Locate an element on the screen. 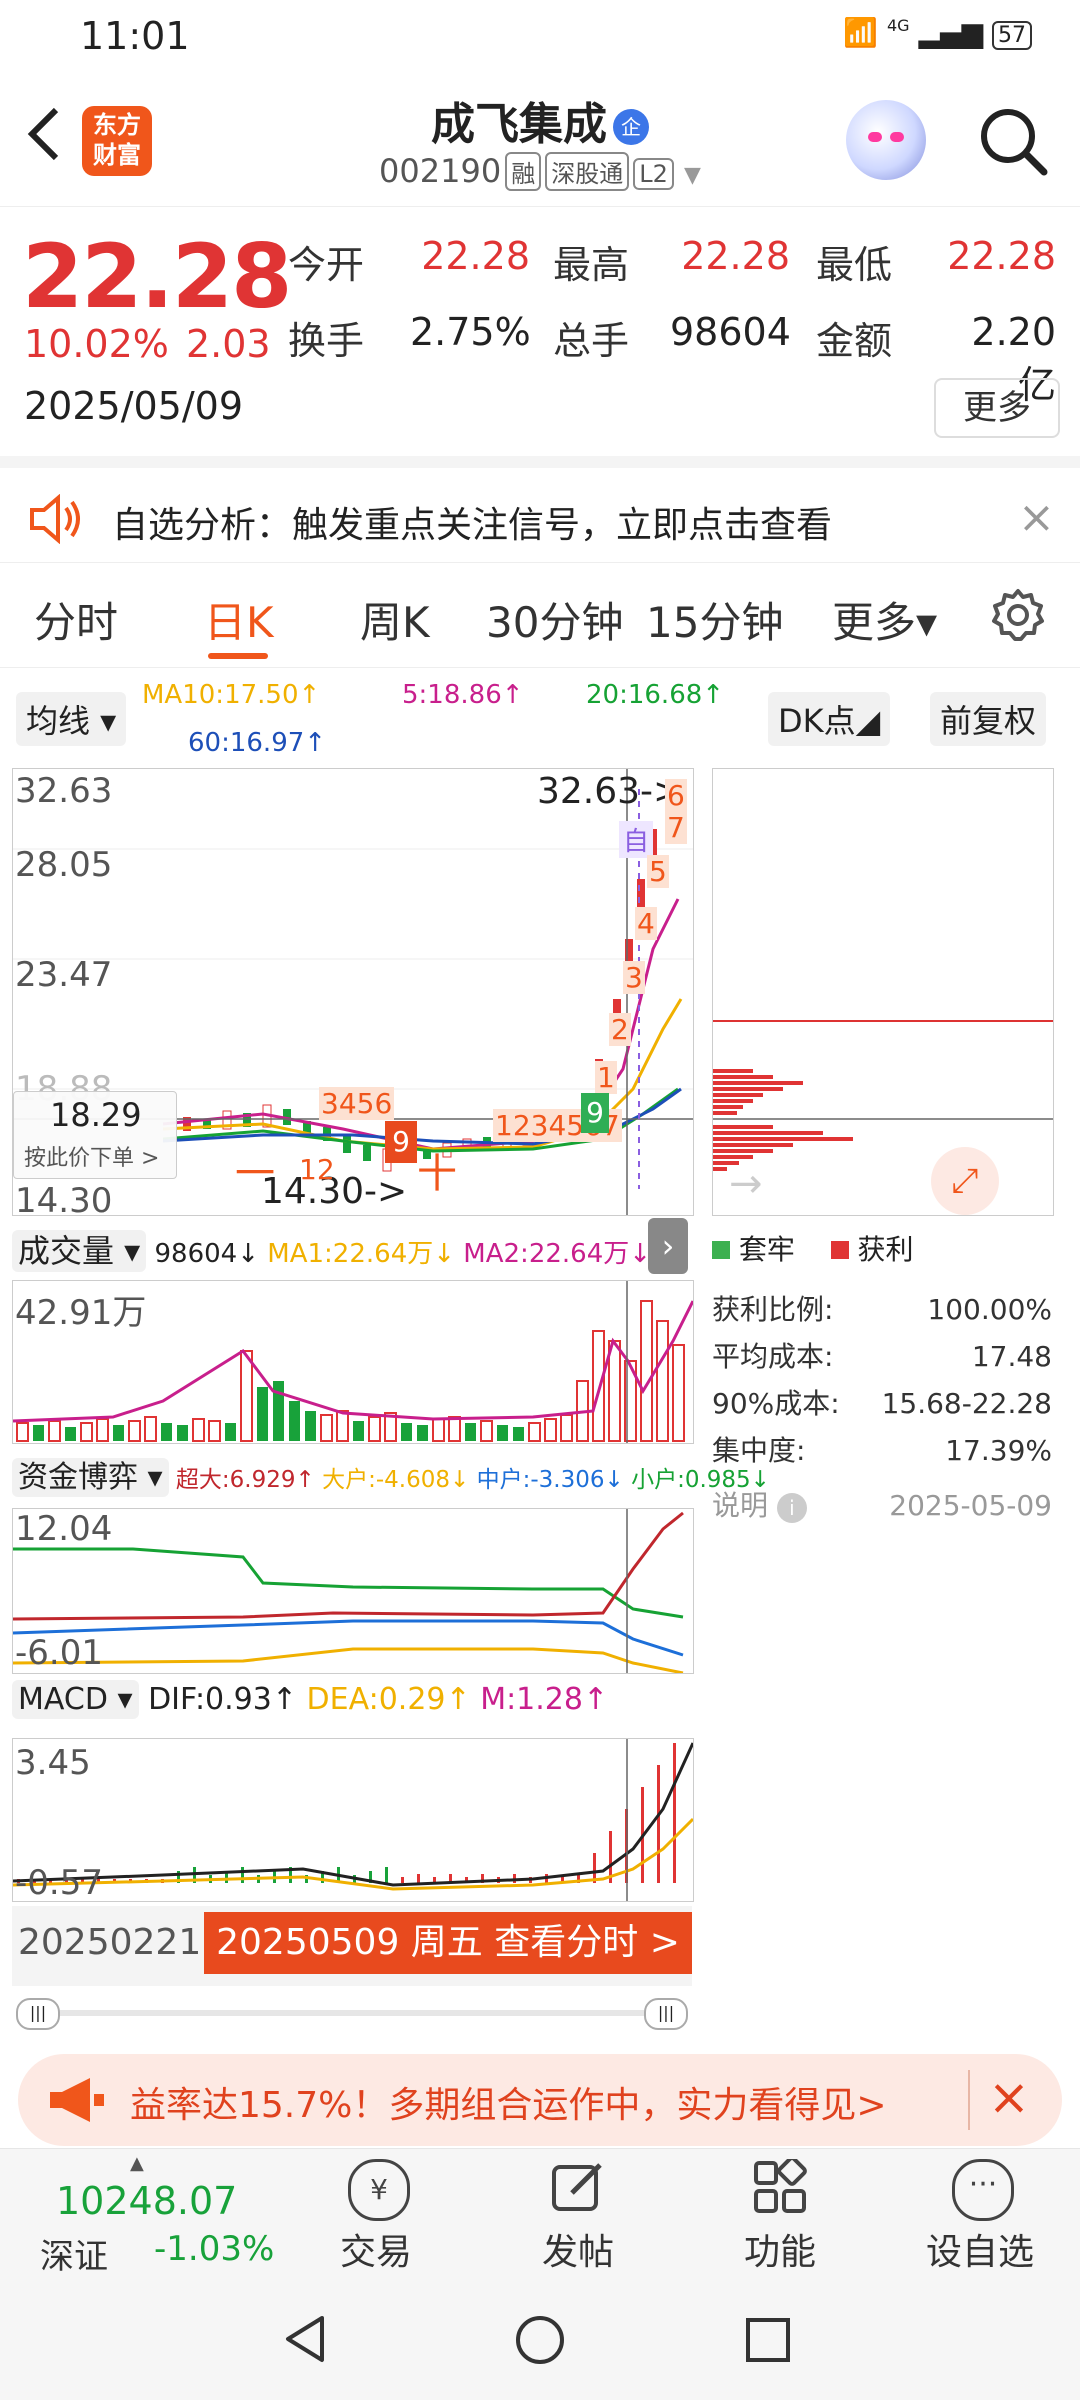 The height and width of the screenshot is (2400, 1080). nav-add-watchlist: ··· 设自选 is located at coordinates (980, 2214).